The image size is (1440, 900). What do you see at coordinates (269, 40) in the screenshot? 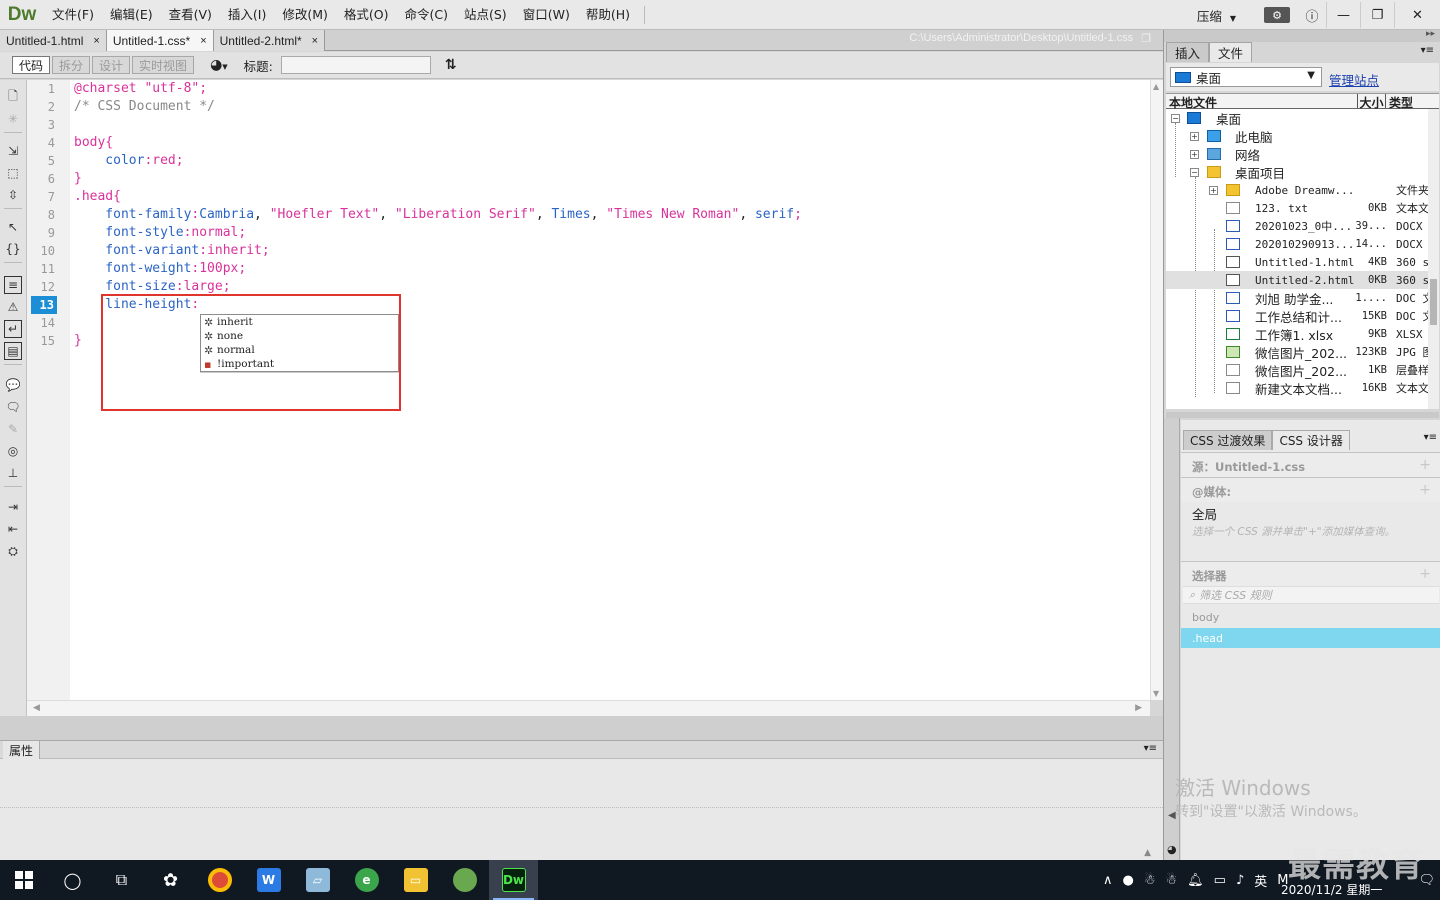
I see `tab-untitled-2-html: Untitled-2.html* ×` at bounding box center [269, 40].